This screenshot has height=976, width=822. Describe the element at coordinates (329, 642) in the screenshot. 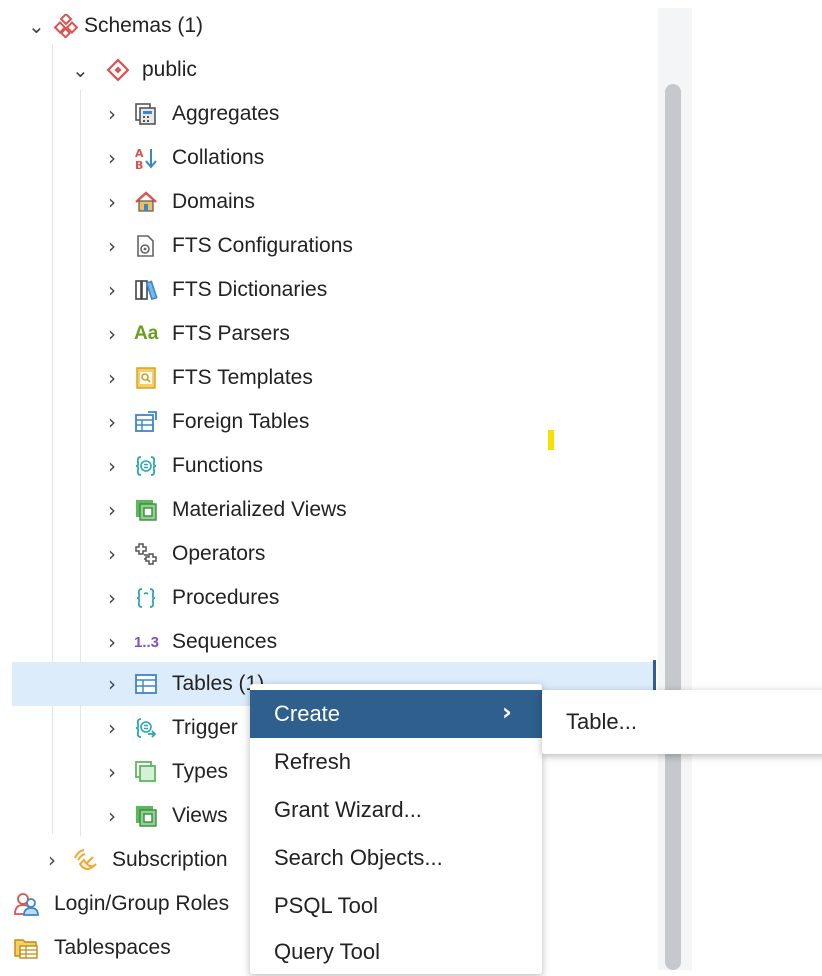

I see `tree-node-sequences: › 1..3 Sequences` at that location.